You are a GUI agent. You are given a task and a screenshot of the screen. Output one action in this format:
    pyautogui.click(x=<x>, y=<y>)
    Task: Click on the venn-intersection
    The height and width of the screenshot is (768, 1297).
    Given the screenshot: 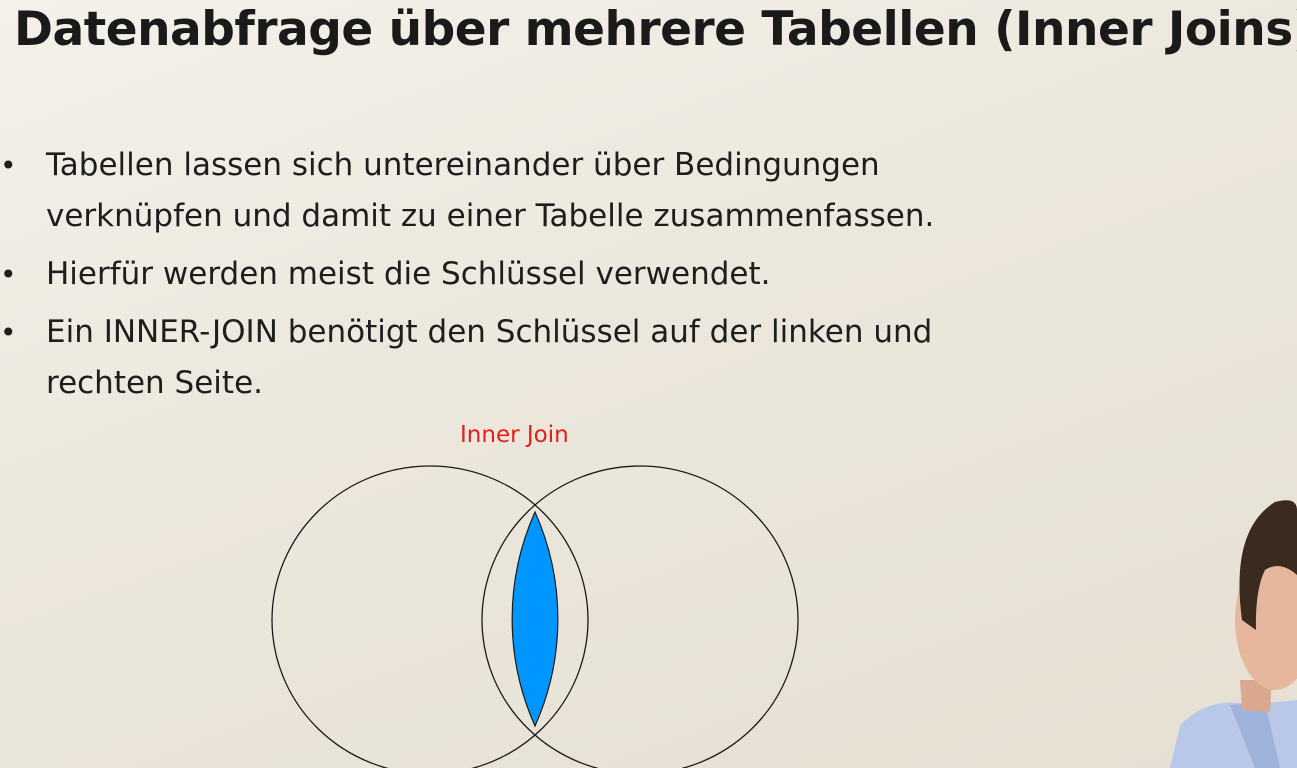 What is the action you would take?
    pyautogui.click(x=535, y=619)
    